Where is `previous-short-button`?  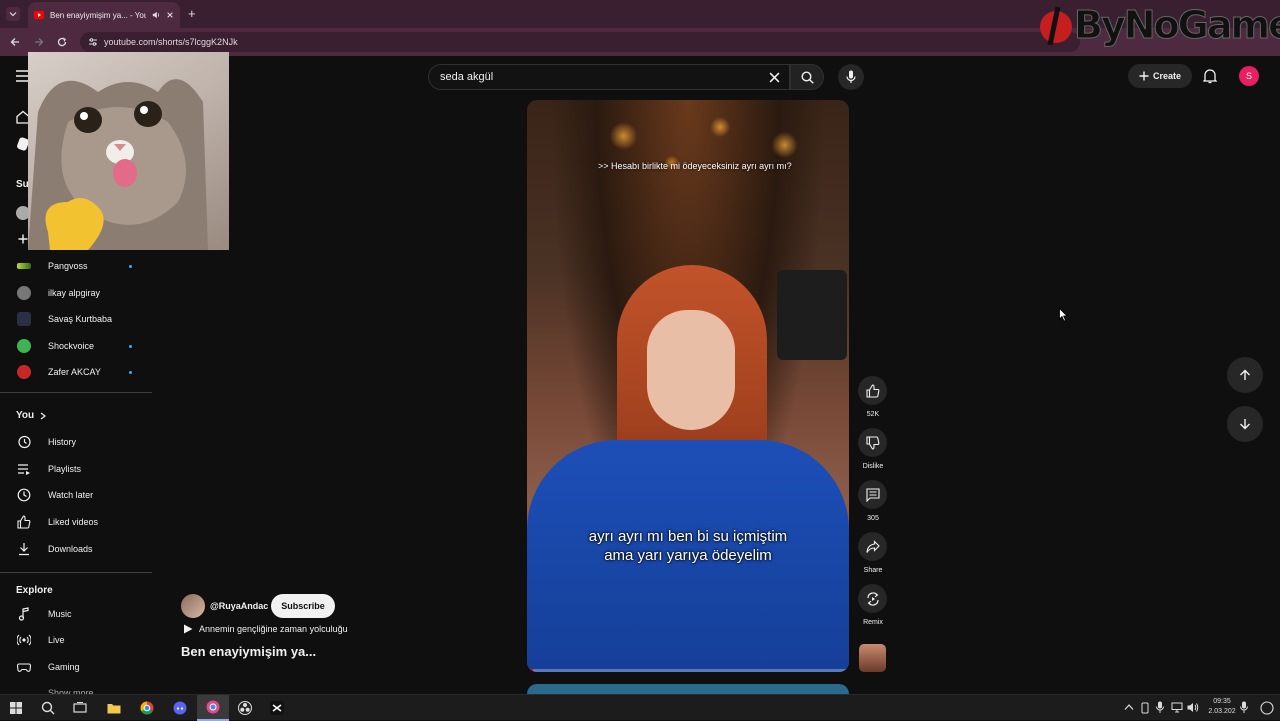
previous-short-button is located at coordinates (1245, 375).